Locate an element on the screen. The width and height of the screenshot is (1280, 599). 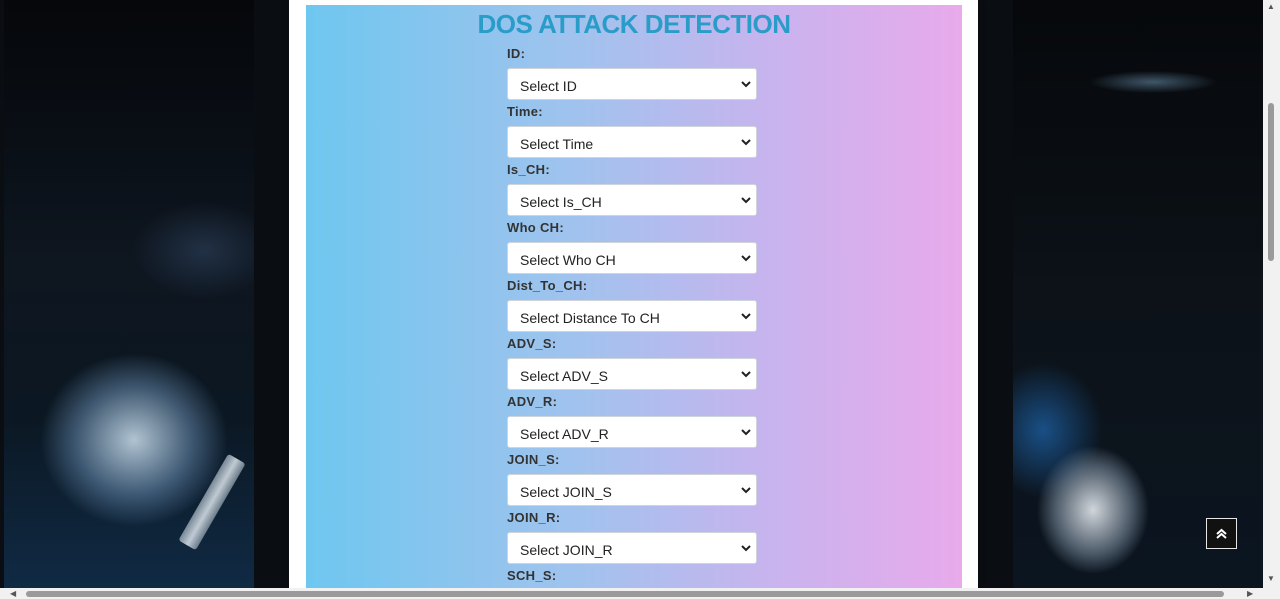
scroll-left-arrow-icon: ◀ is located at coordinates (13, 593).